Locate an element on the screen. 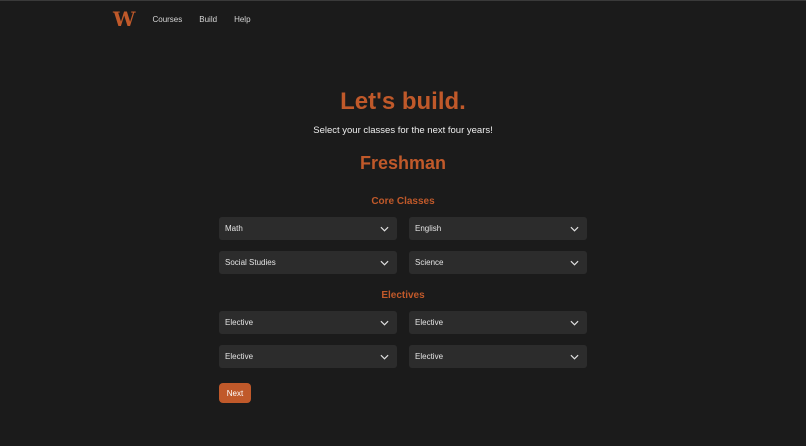 The image size is (806, 446). english-select: English is located at coordinates (498, 228).